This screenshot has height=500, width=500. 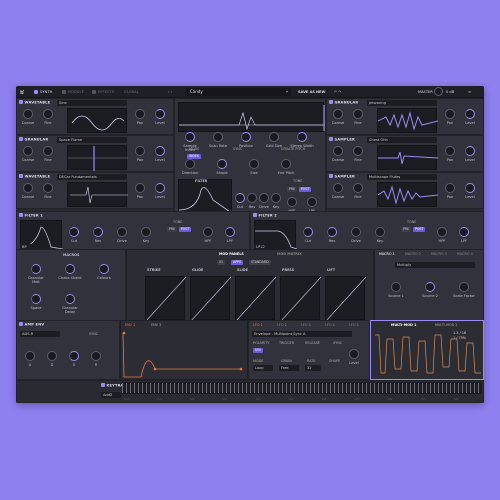 I want to click on center-filter-key-knob, so click(x=276, y=198).